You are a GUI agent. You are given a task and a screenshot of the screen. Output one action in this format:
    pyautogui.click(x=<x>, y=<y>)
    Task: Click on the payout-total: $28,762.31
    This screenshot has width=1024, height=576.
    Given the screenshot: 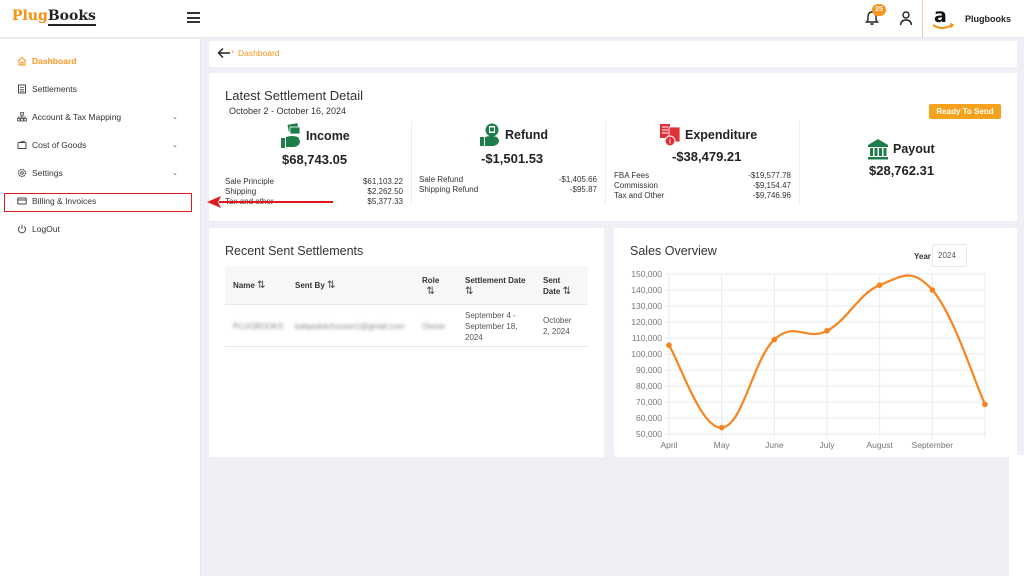 What is the action you would take?
    pyautogui.click(x=902, y=170)
    